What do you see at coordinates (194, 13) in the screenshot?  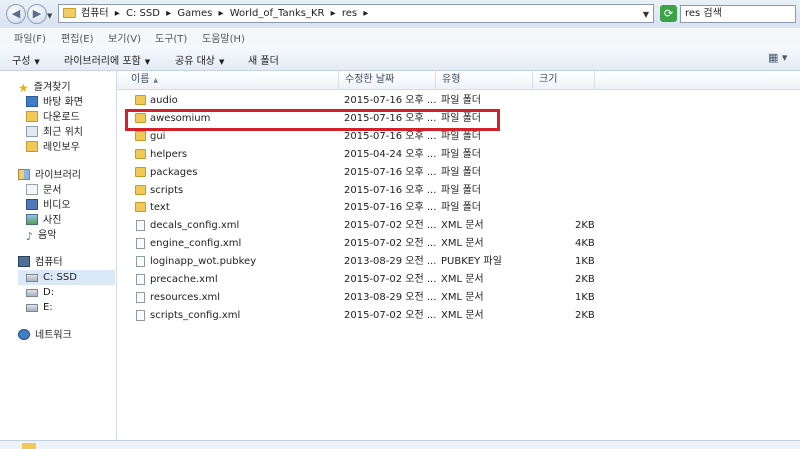 I see `breadcrumb-item: Games` at bounding box center [194, 13].